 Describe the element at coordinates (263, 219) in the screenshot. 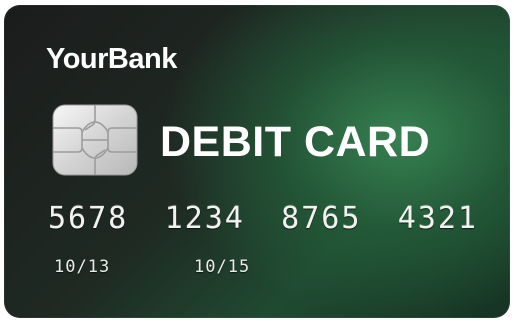

I see `card-number: 5678 1234 8765 4321` at that location.